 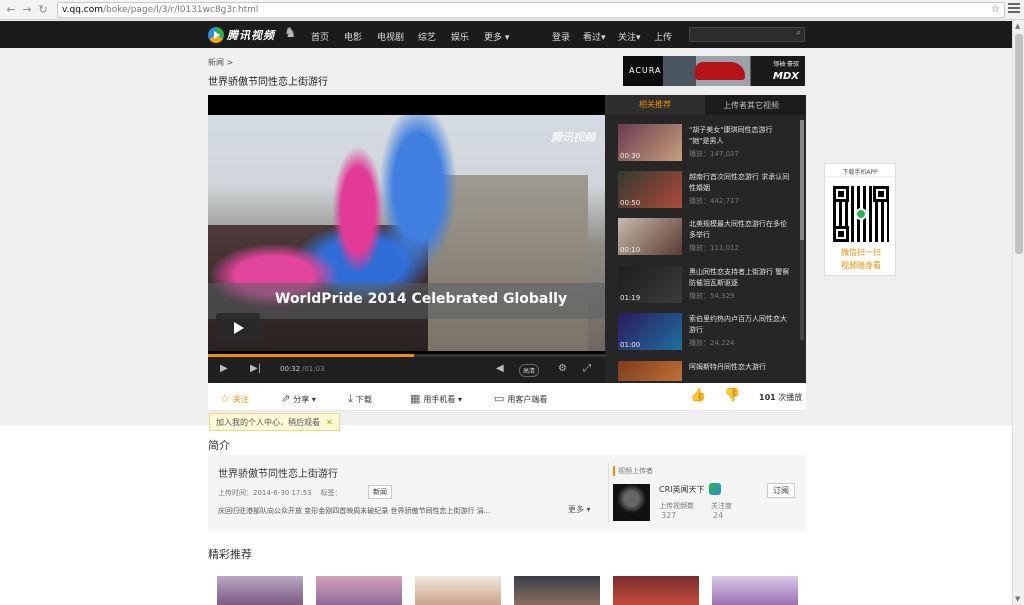 I want to click on tab-related: 相关推荐, so click(x=655, y=105).